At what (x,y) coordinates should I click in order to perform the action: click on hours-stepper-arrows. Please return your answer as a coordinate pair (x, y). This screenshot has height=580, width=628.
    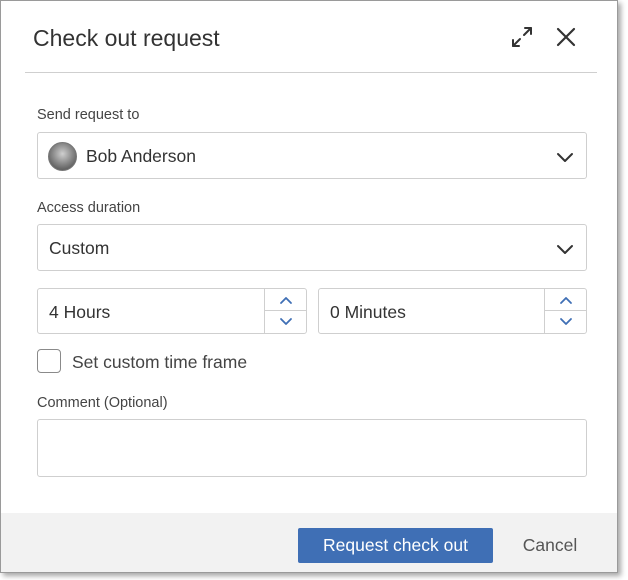
    Looking at the image, I should click on (285, 311).